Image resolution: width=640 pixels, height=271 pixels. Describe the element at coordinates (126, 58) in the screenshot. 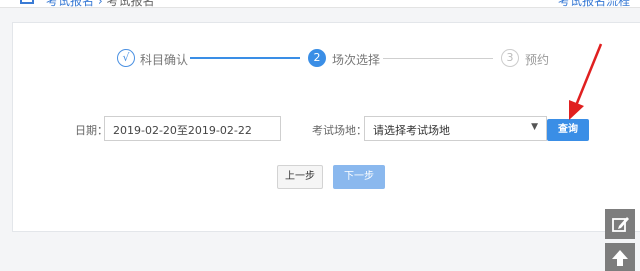

I see `step-1-check-icon: √` at that location.